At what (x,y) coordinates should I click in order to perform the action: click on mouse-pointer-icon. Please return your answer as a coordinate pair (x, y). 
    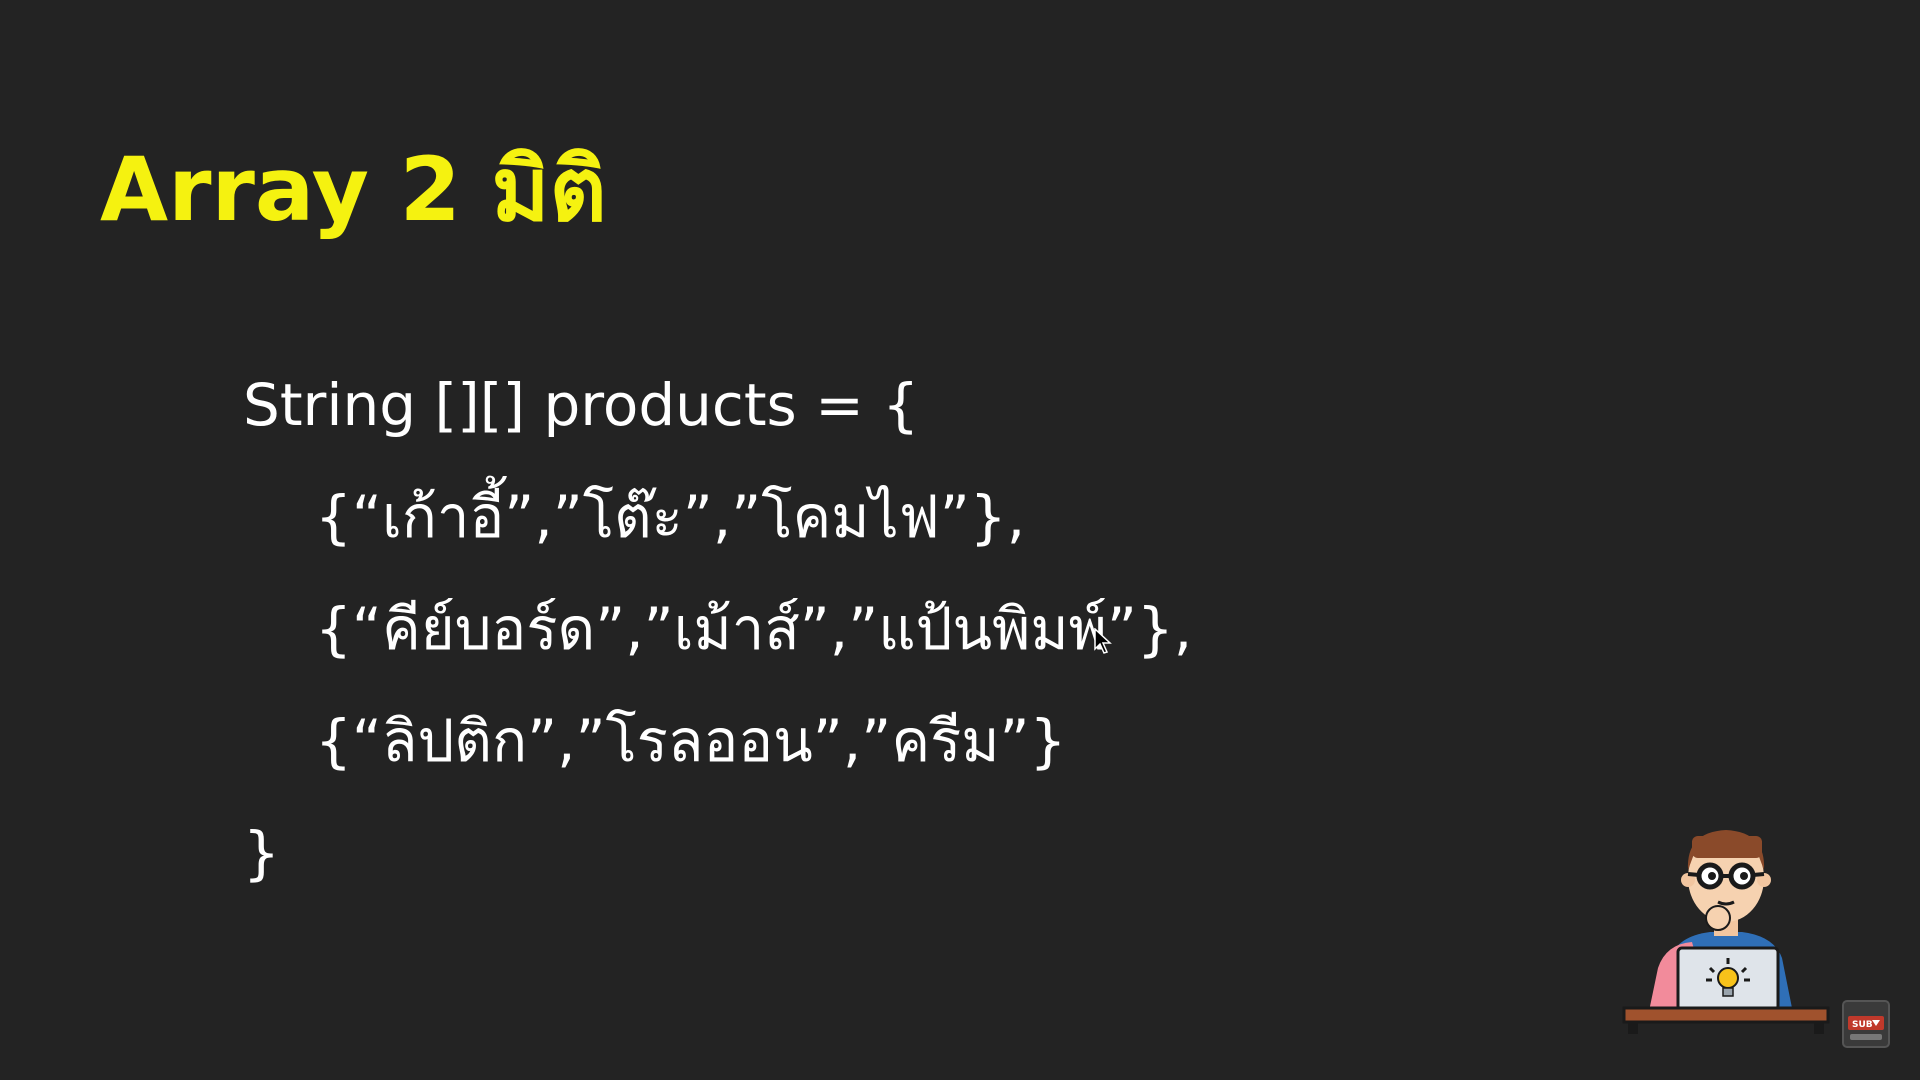
    Looking at the image, I should click on (1103, 641).